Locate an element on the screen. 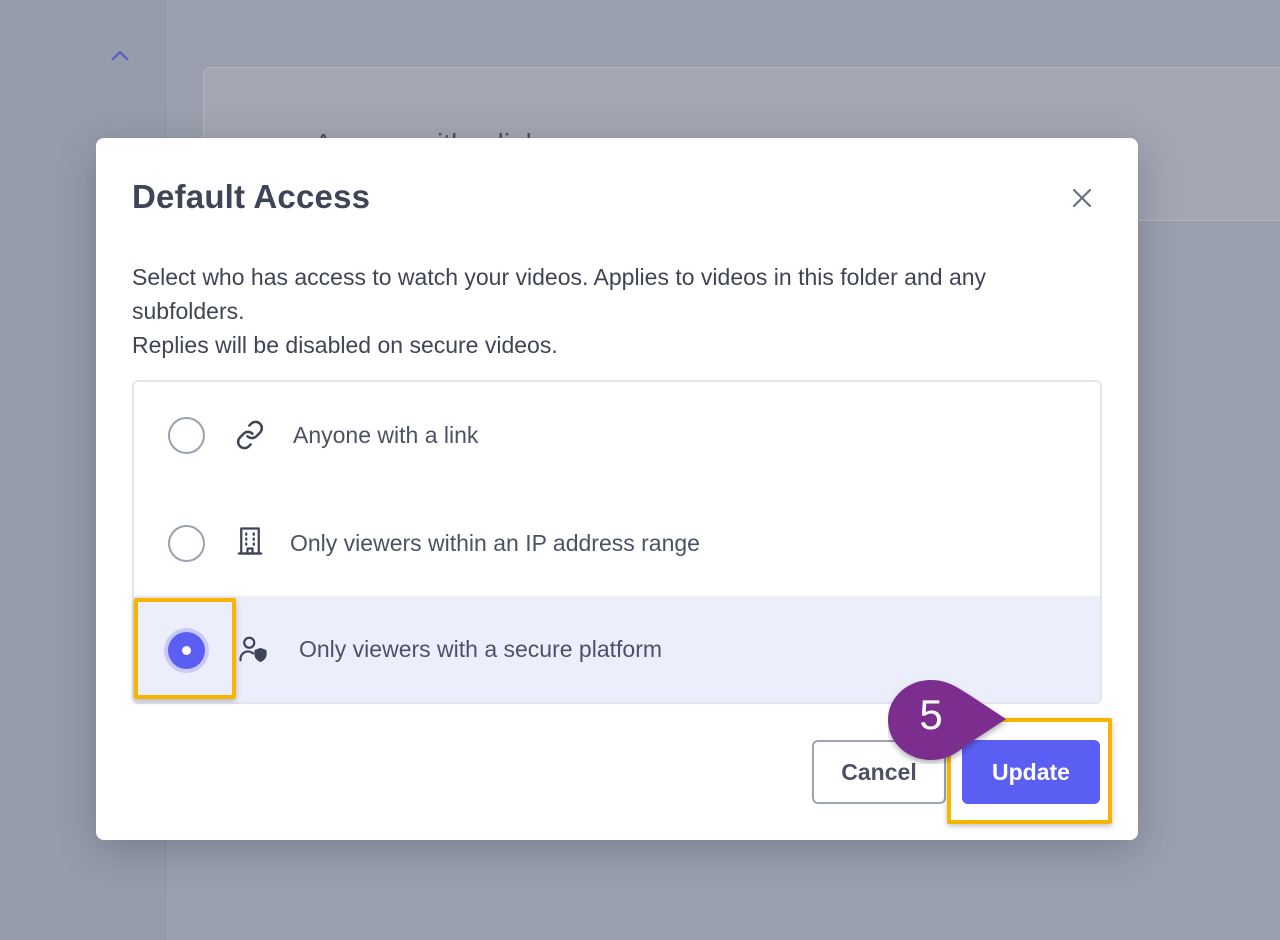  dialog-title: Default Access is located at coordinates (251, 196).